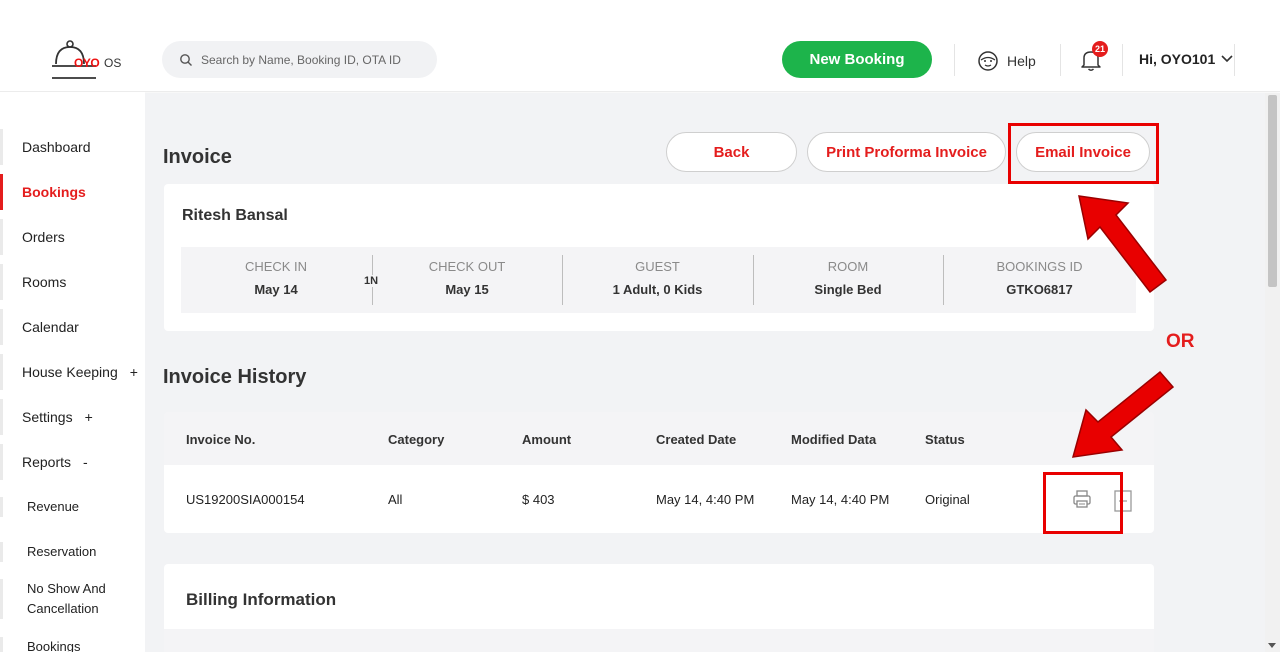  I want to click on room-value: Single Bed, so click(848, 289).